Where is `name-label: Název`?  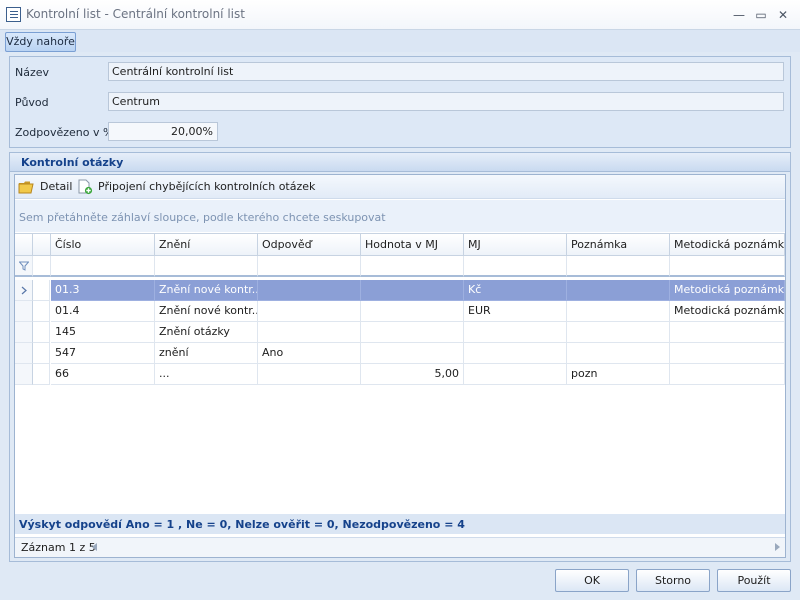 name-label: Název is located at coordinates (32, 72).